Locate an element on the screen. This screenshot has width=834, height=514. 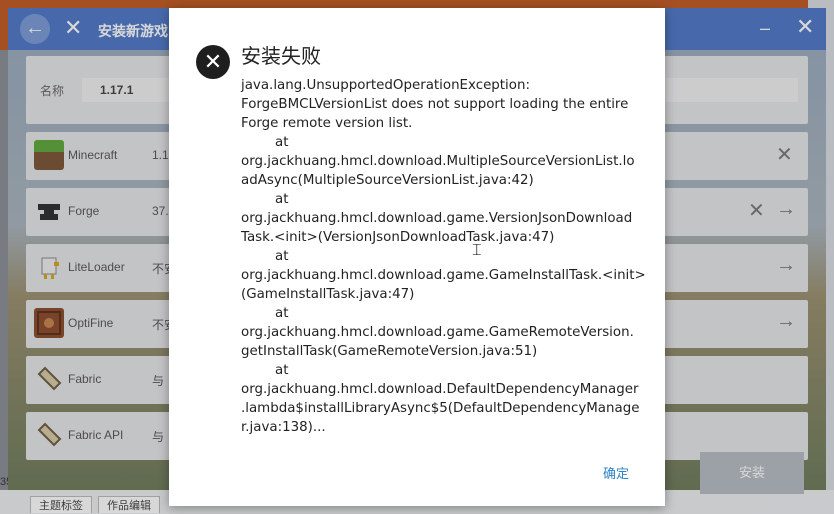
ok-button: 确定 is located at coordinates (616, 472).